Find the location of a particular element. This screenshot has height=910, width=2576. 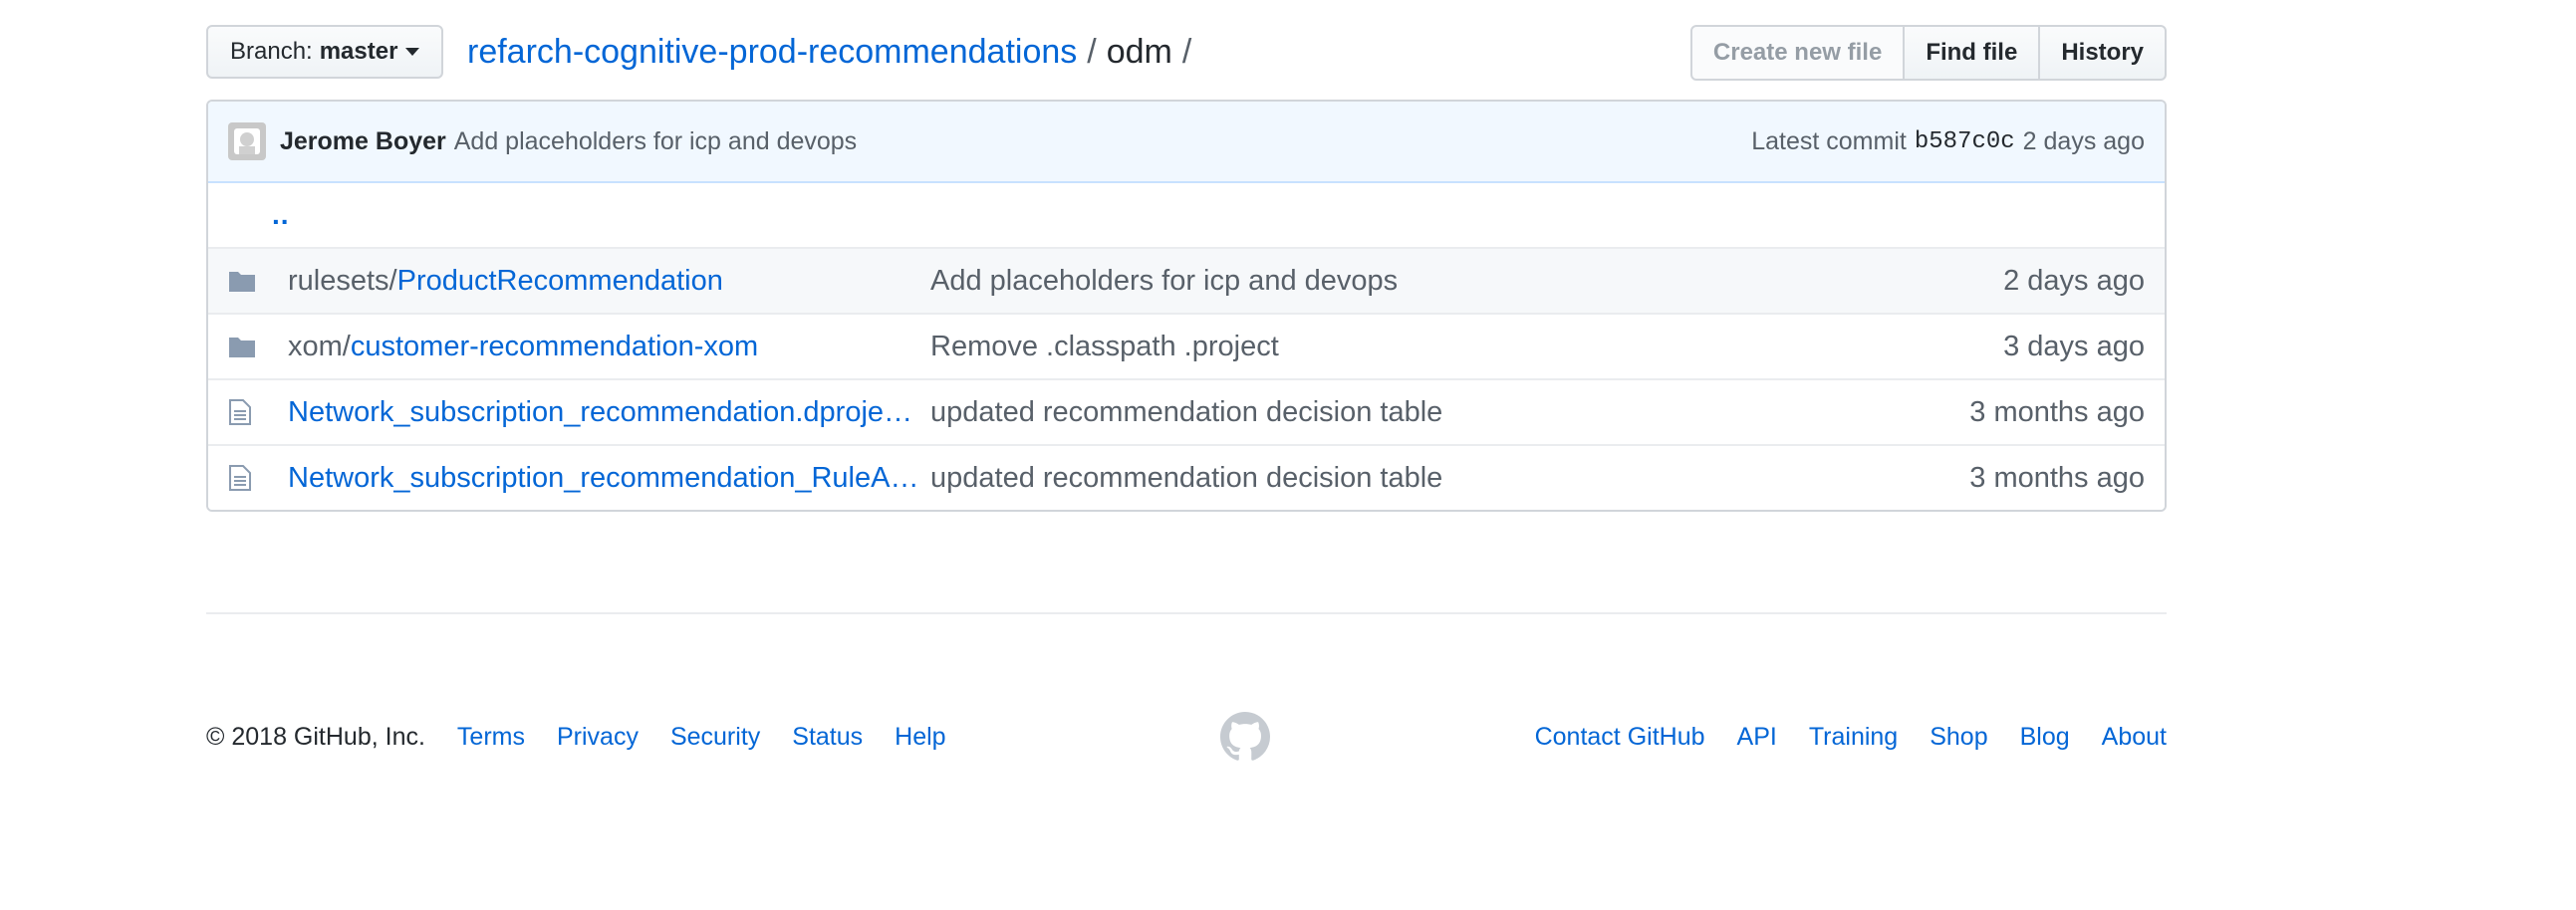

branch-label: Branch: is located at coordinates (271, 51).